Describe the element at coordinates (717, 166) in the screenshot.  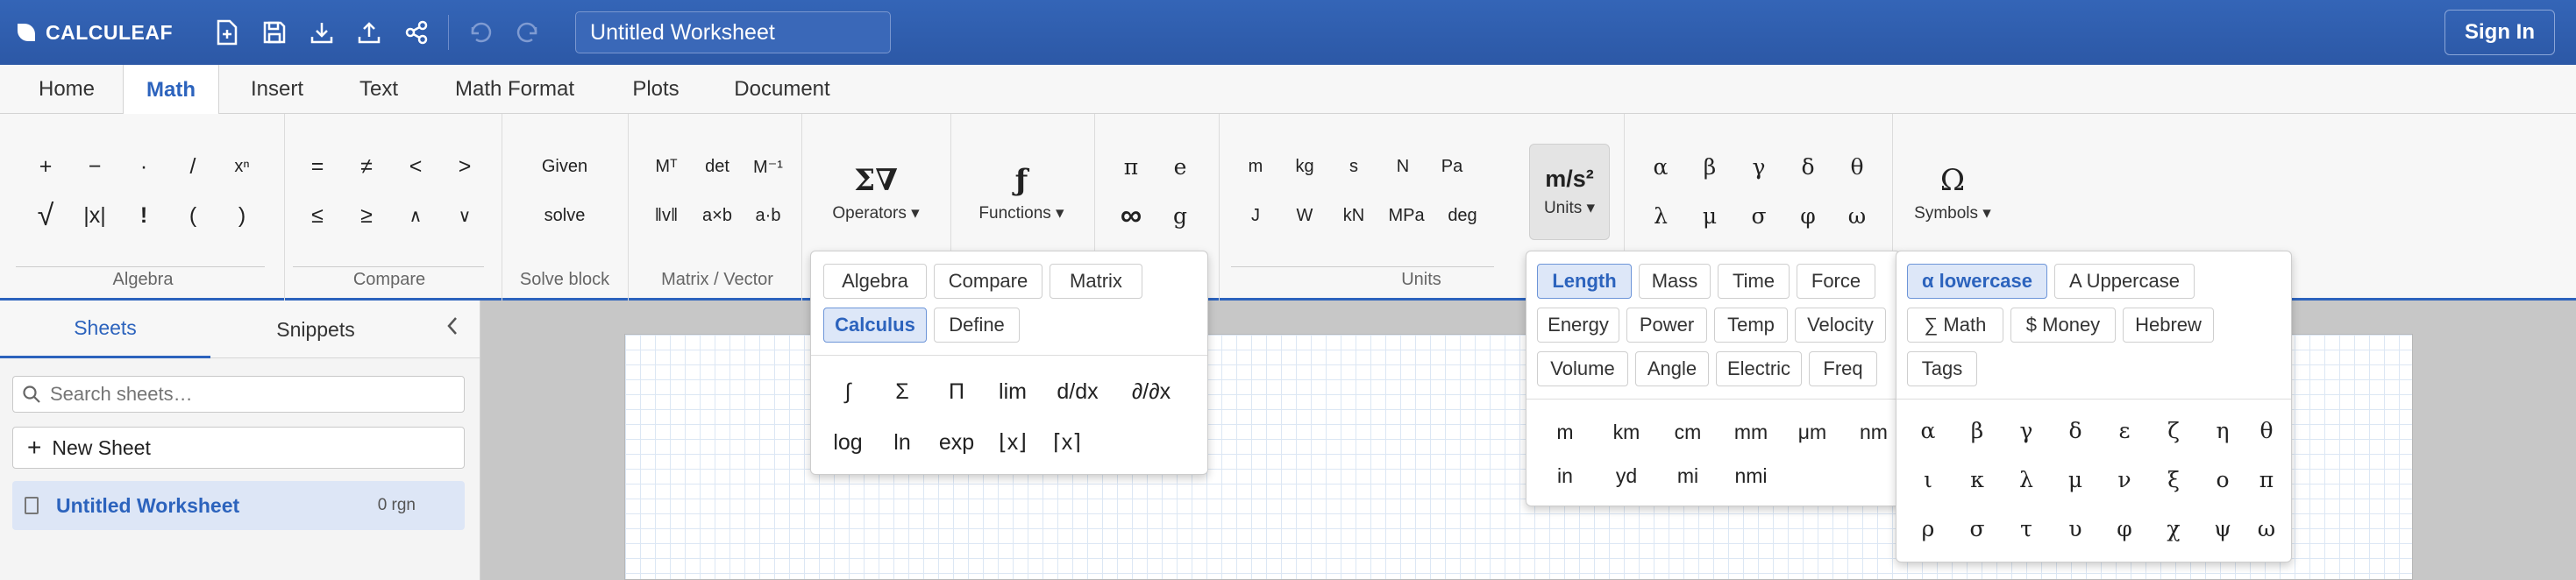
I see `determinant-button: det` at that location.